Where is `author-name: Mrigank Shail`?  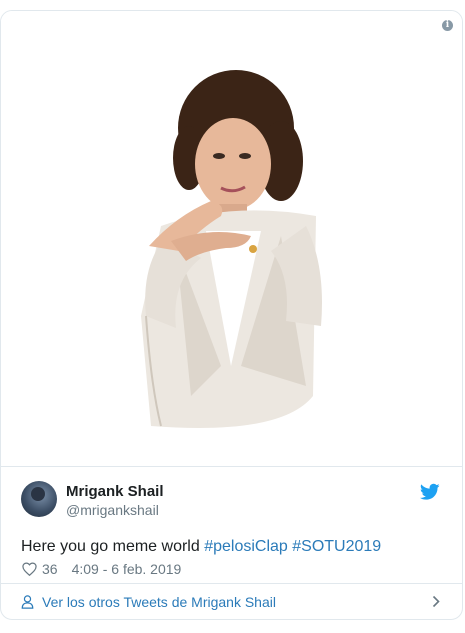
author-name: Mrigank Shail is located at coordinates (115, 491).